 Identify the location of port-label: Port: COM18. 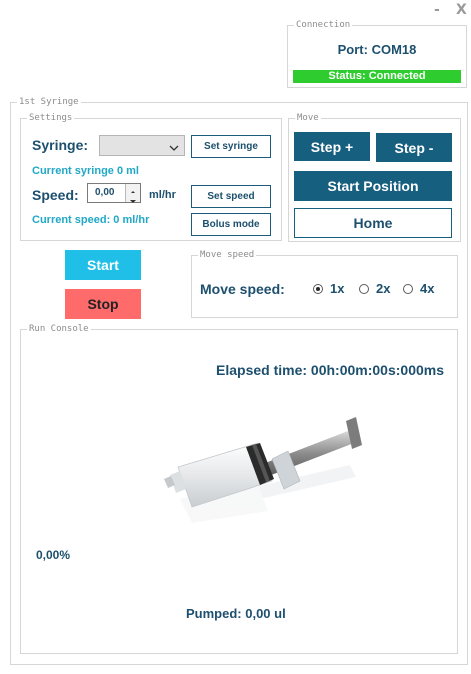
(377, 49).